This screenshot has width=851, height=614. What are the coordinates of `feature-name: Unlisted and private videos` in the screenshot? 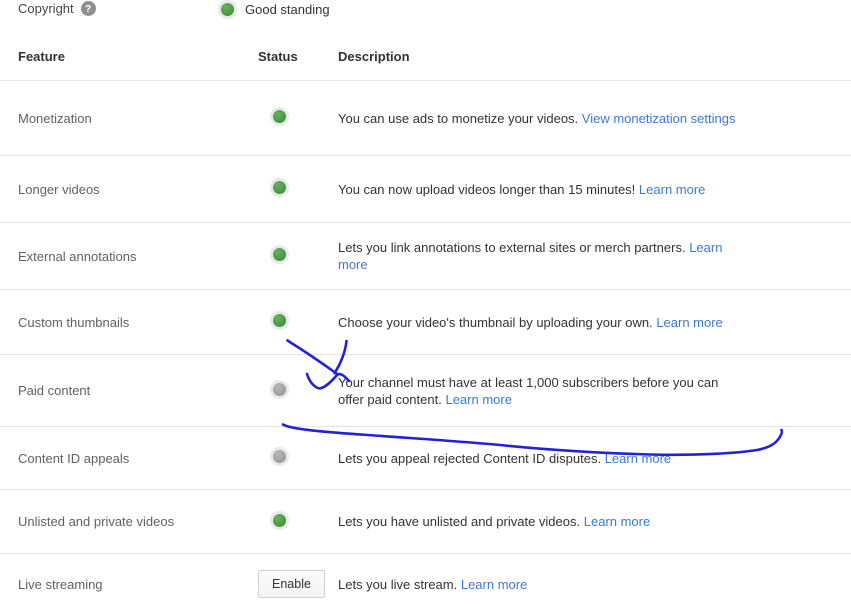 It's located at (96, 521).